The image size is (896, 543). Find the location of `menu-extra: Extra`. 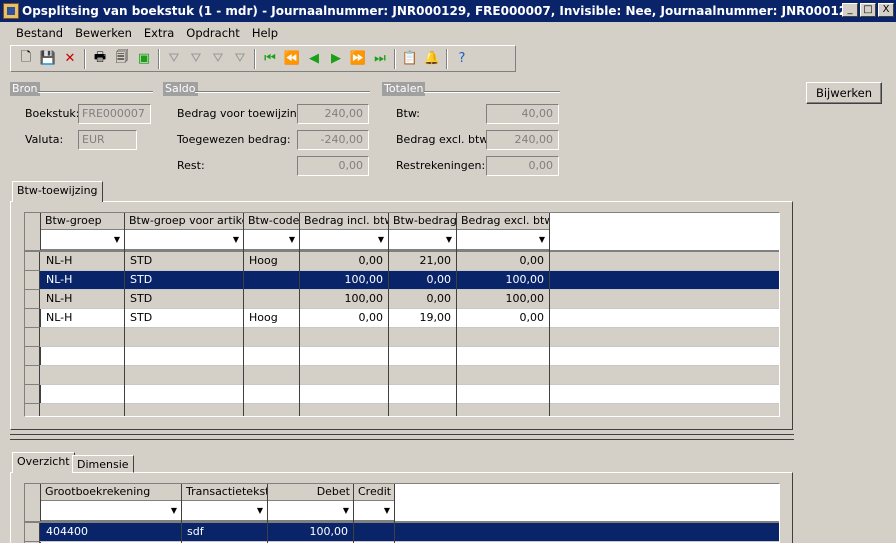

menu-extra: Extra is located at coordinates (159, 33).